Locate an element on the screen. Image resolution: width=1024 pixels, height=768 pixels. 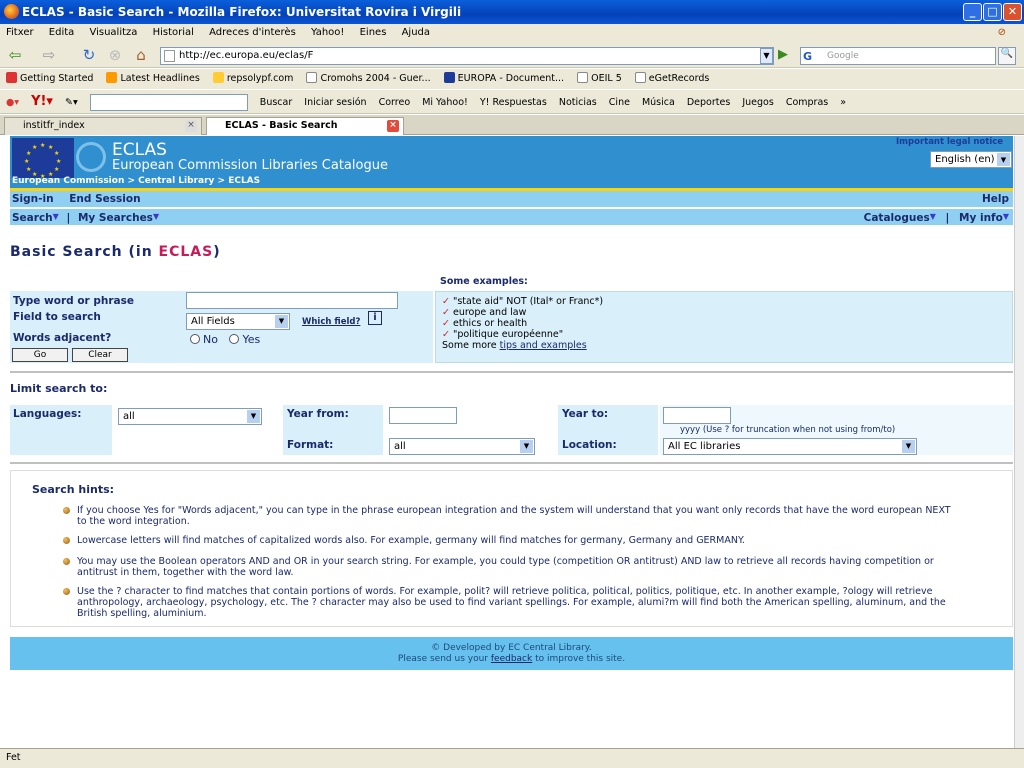
feedback-link: feedback is located at coordinates (511, 659).